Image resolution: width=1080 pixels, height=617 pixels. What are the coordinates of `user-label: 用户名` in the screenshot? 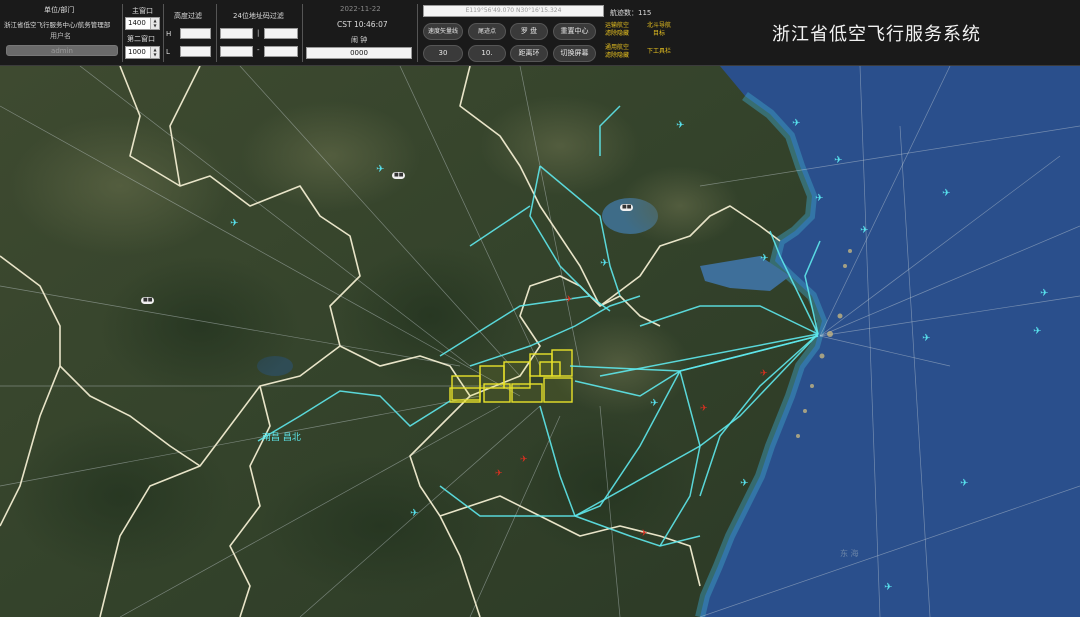 It's located at (60, 36).